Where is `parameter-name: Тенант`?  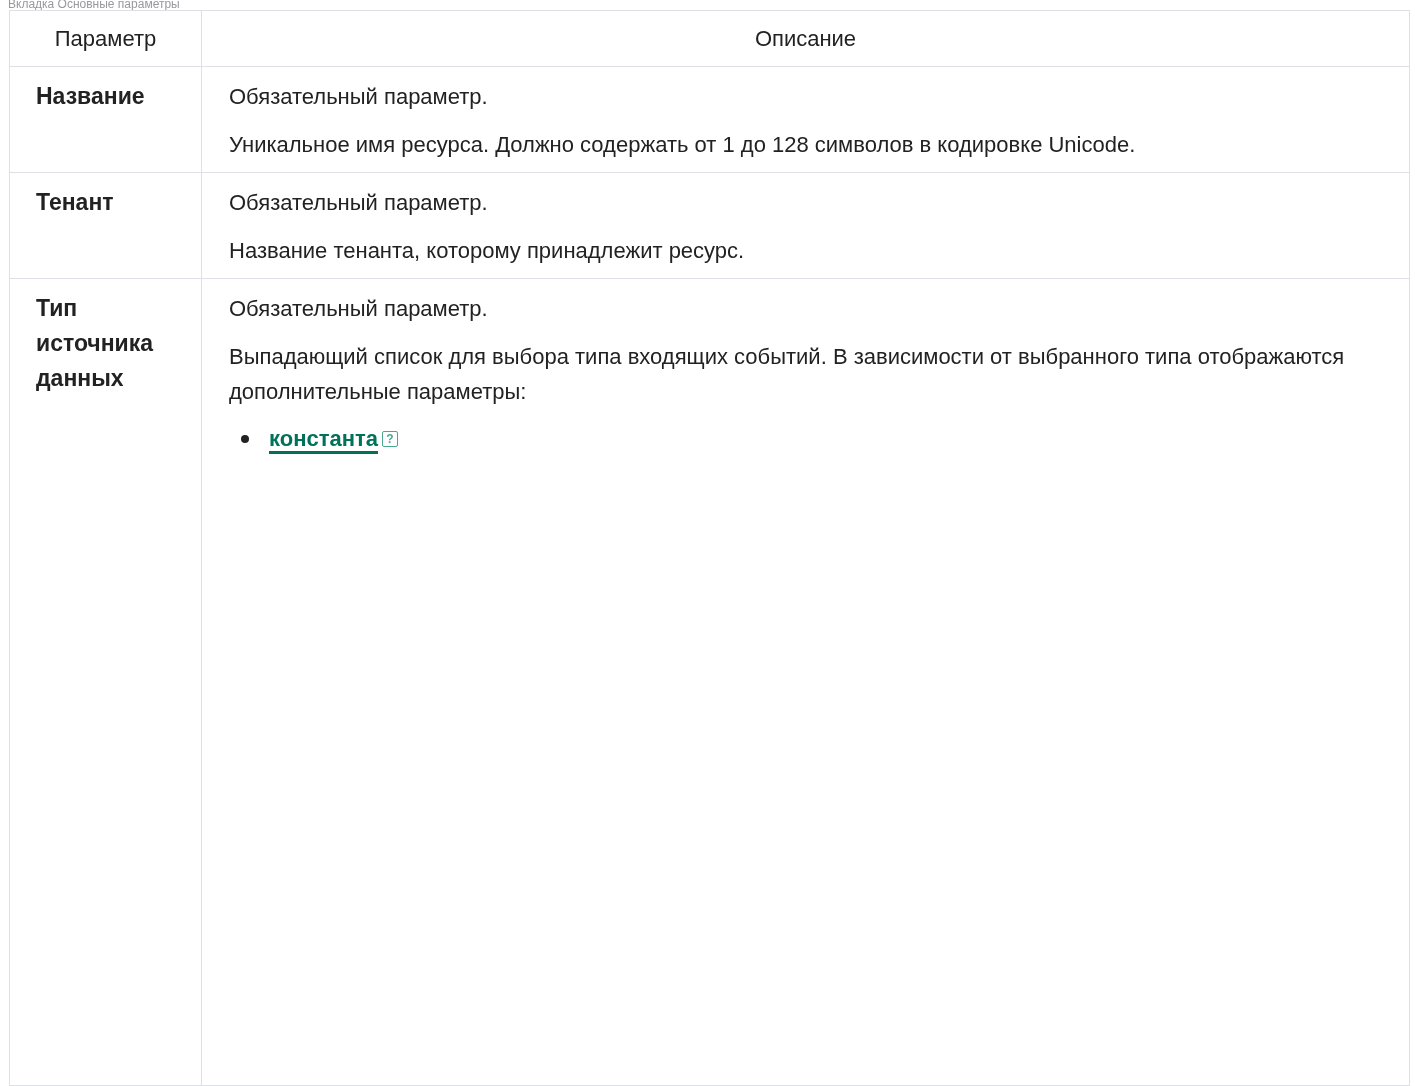 parameter-name: Тенант is located at coordinates (75, 202).